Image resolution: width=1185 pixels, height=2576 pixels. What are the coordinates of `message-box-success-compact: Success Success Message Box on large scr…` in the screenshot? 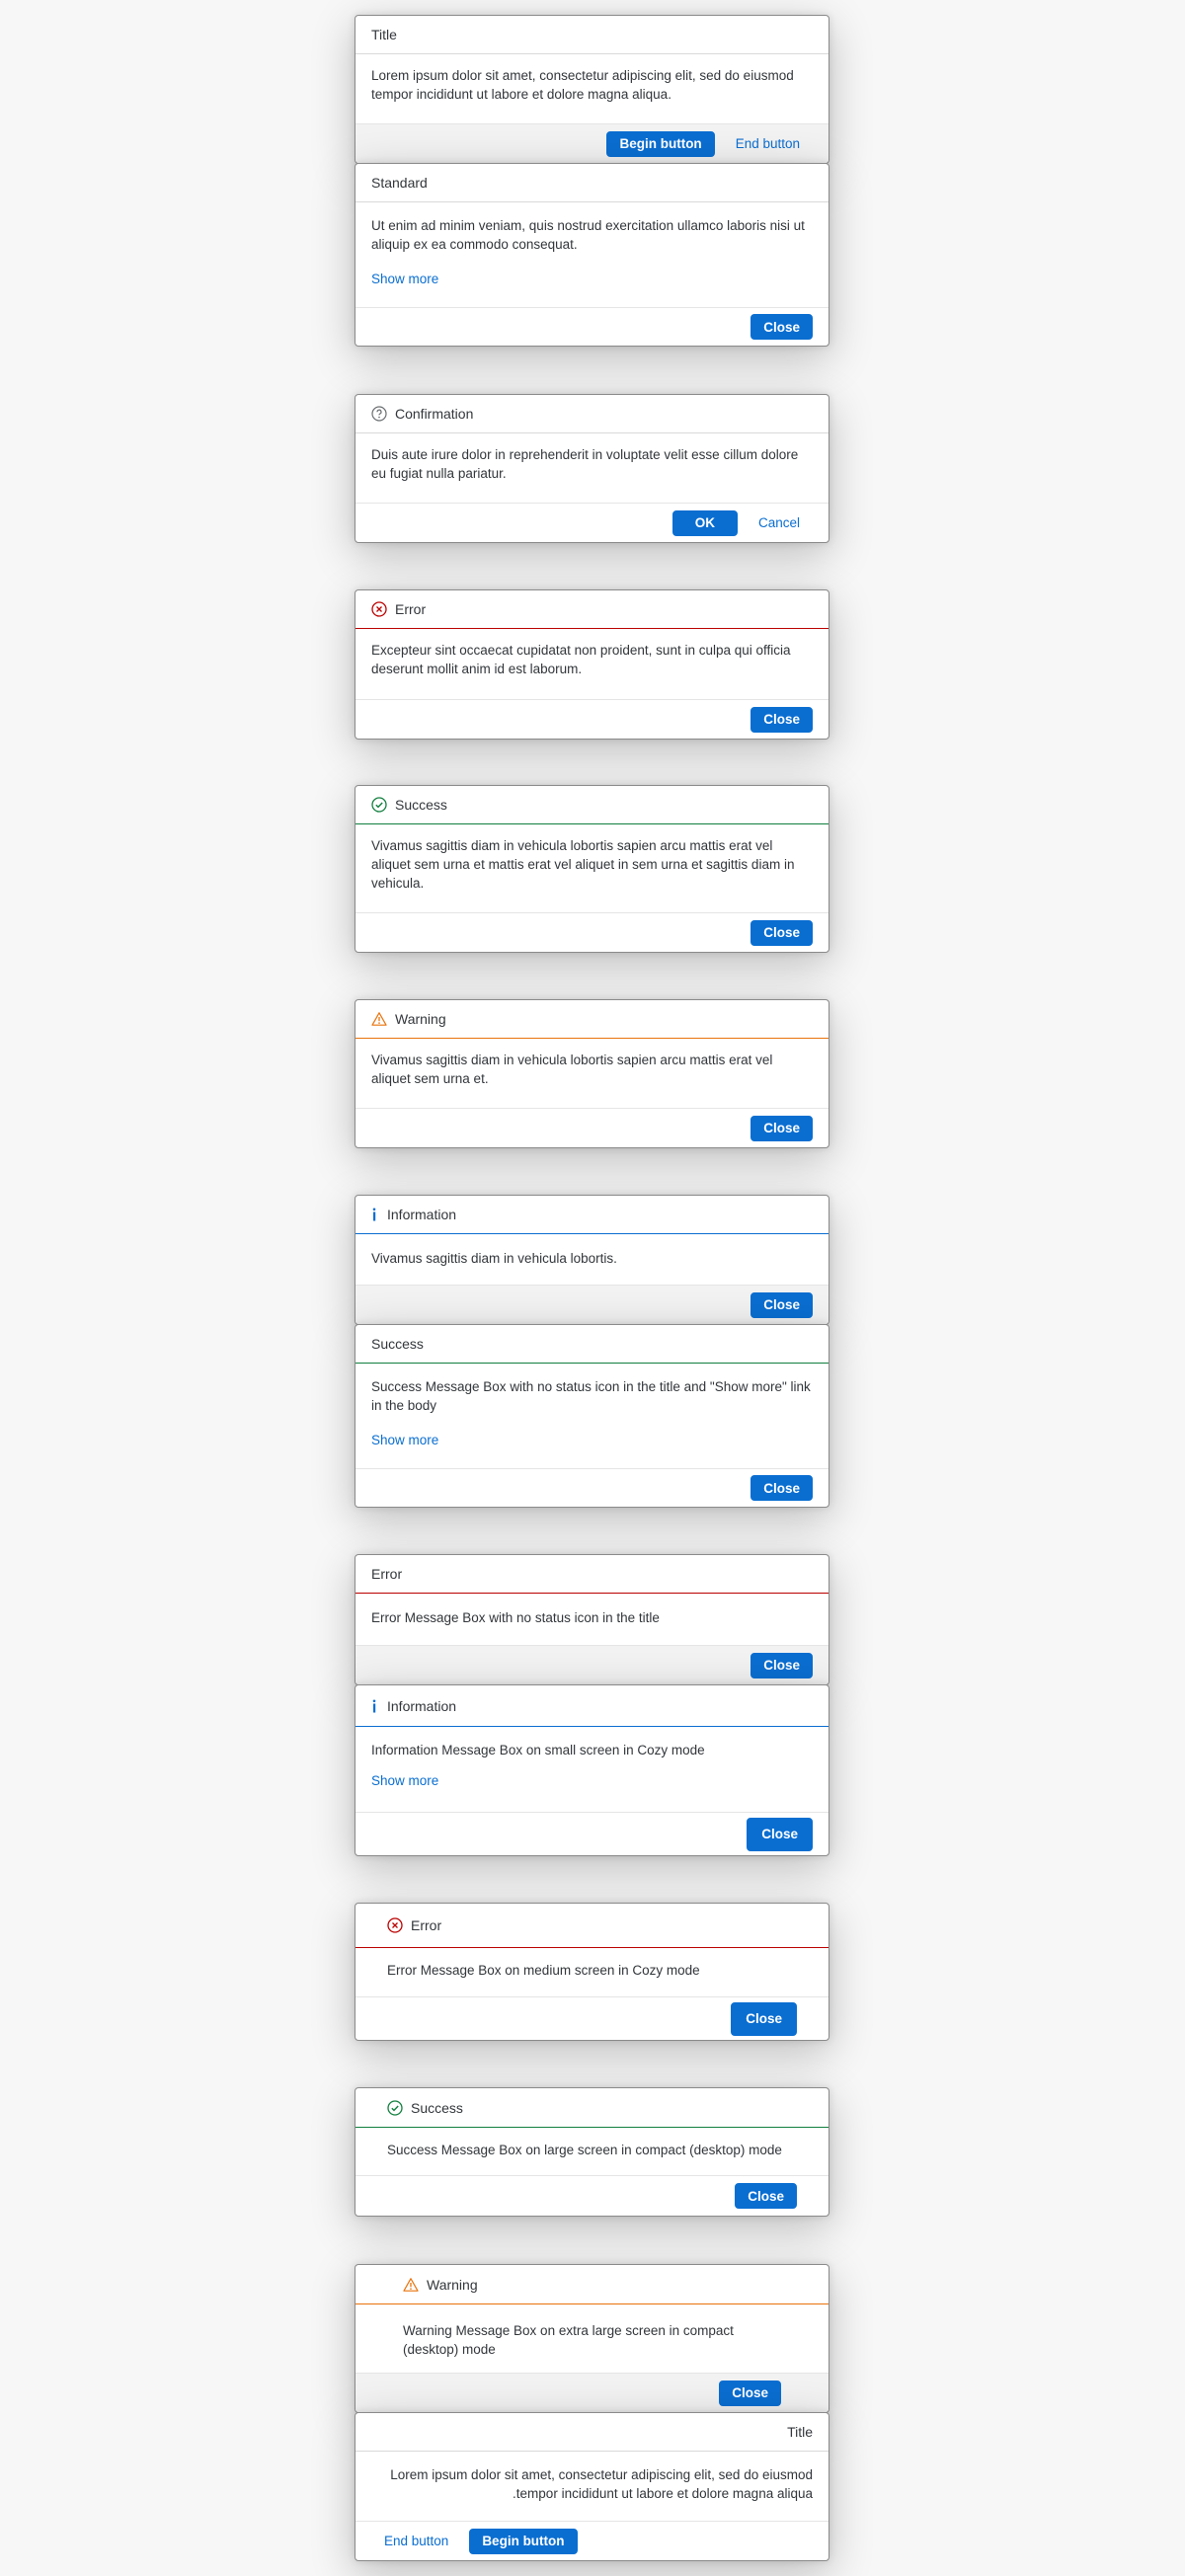 It's located at (592, 2152).